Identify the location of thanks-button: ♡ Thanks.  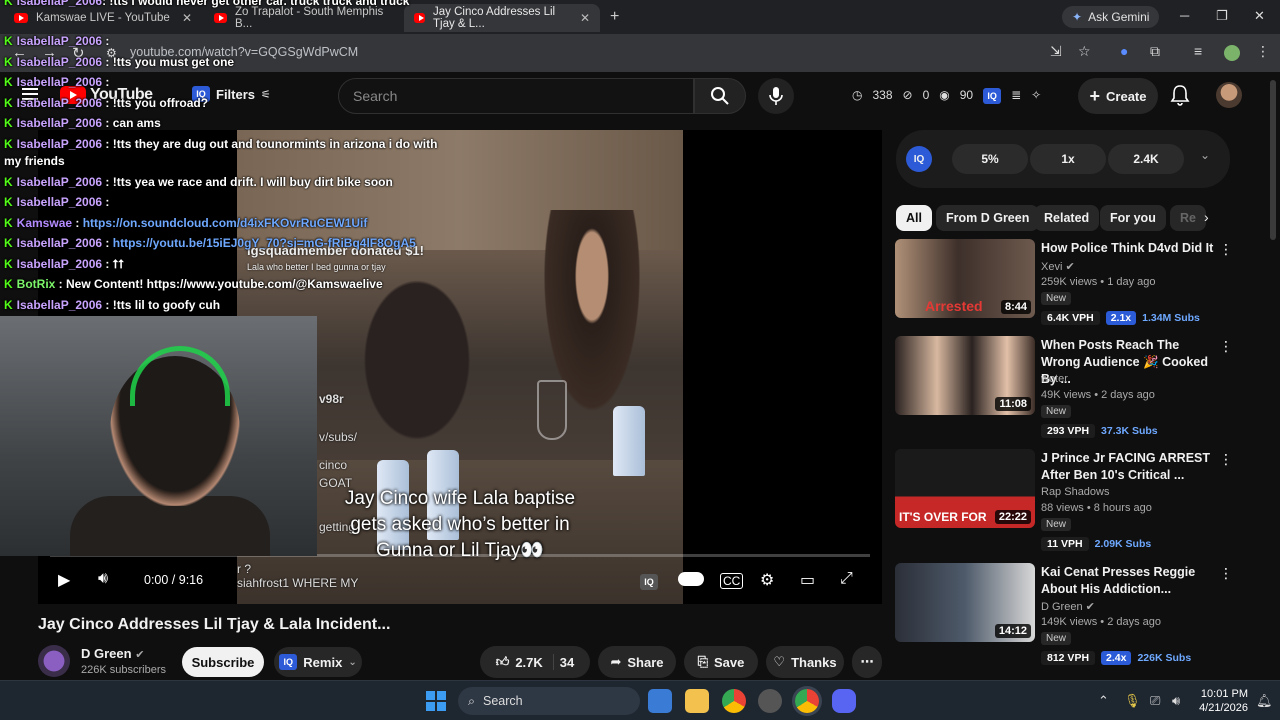
(805, 662).